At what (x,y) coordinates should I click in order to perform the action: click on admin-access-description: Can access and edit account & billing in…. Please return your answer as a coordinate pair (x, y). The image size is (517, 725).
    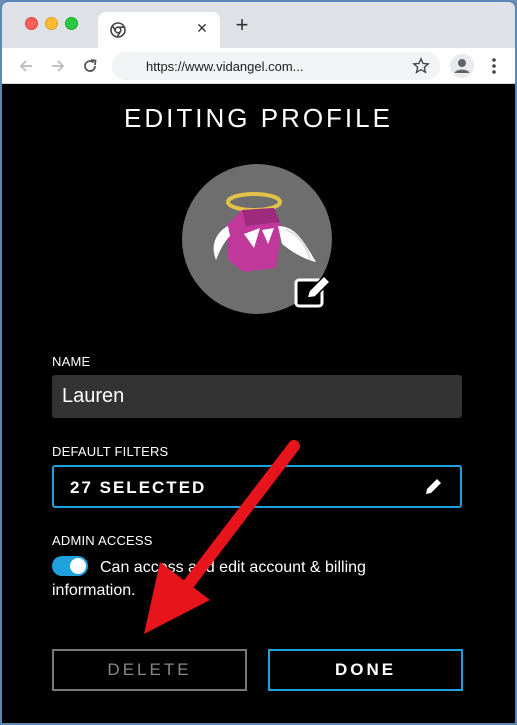
    Looking at the image, I should click on (209, 579).